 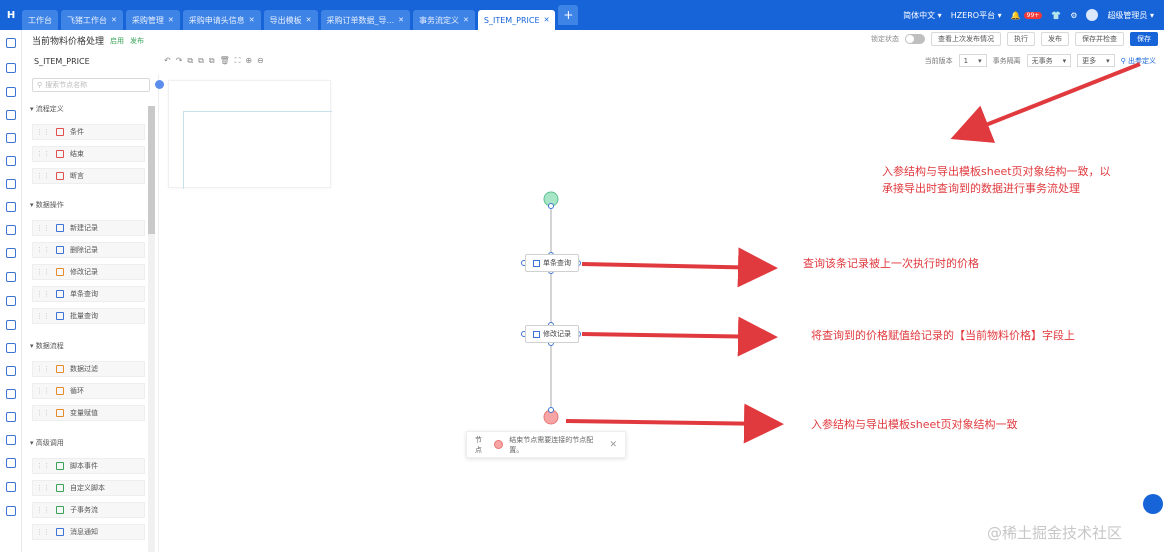 What do you see at coordinates (891, 263) in the screenshot?
I see `annotation-query: 查询该条记录被上一次执行时的价格` at bounding box center [891, 263].